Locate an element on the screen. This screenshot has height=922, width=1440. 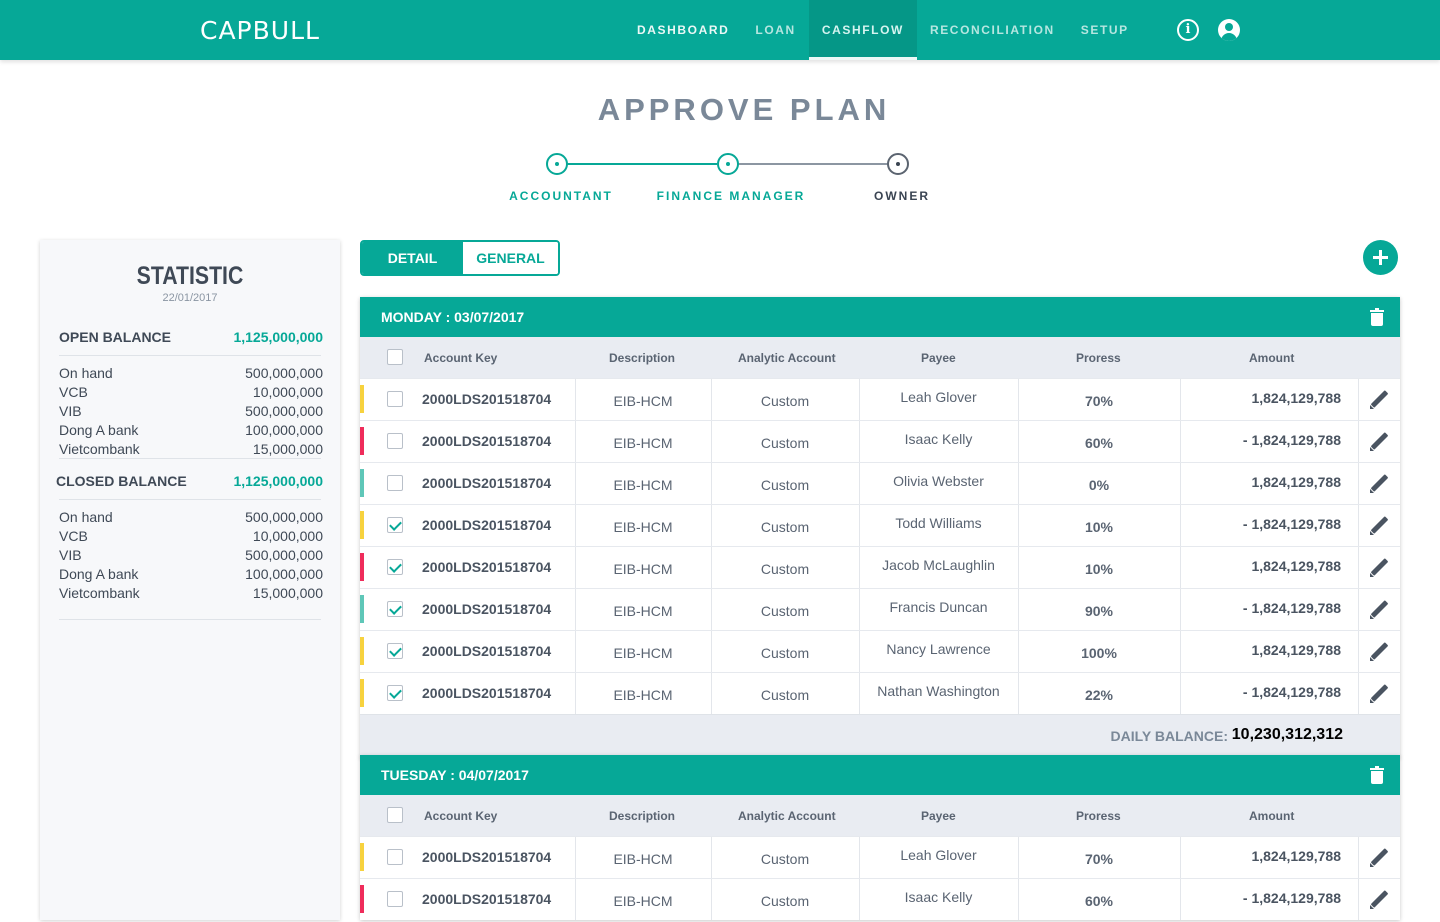
view-toggle: DETAIL GENERAL is located at coordinates (460, 258).